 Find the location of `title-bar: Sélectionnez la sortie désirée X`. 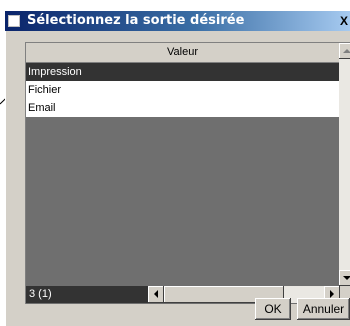

title-bar: Sélectionnez la sortie désirée X is located at coordinates (177, 21).